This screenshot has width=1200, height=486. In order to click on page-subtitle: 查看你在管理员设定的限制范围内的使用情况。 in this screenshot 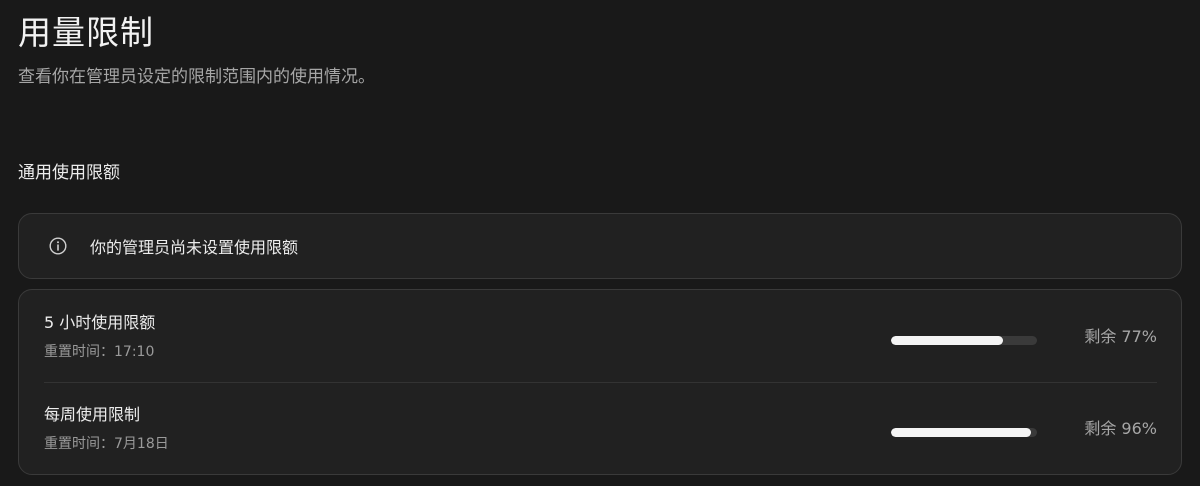, I will do `click(196, 77)`.